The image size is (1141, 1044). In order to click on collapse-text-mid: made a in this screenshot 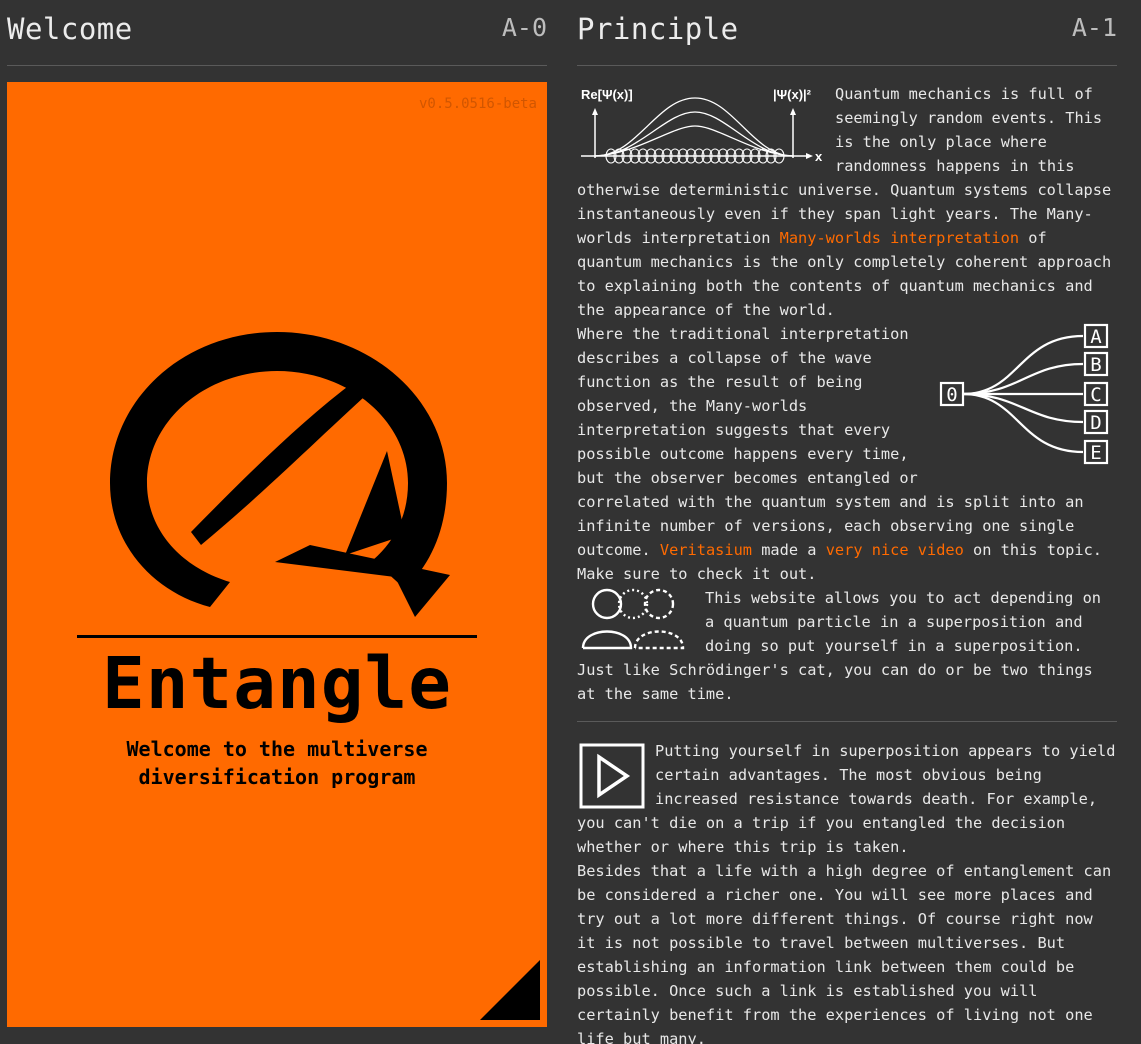, I will do `click(789, 550)`.